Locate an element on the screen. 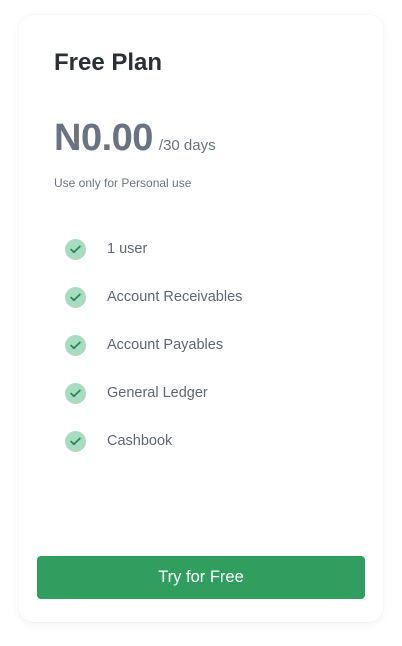 The height and width of the screenshot is (646, 402). feature-item: Cashbook is located at coordinates (153, 441).